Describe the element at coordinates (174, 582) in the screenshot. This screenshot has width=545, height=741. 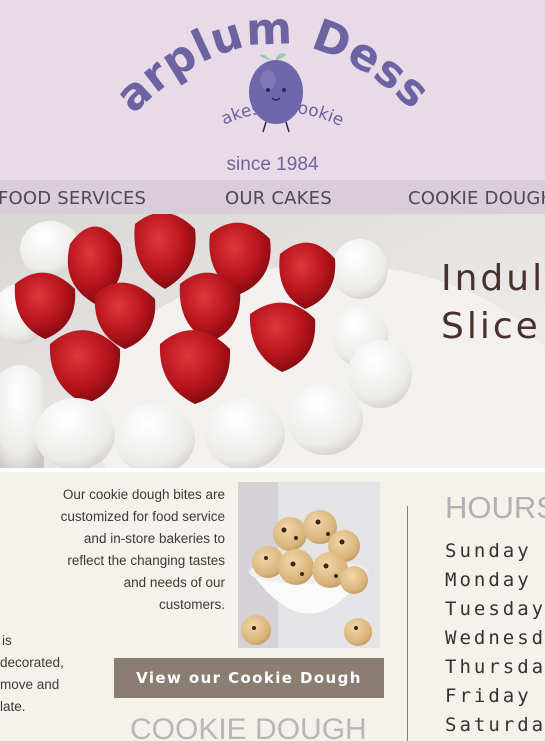
I see `description-line: and needs of our` at that location.